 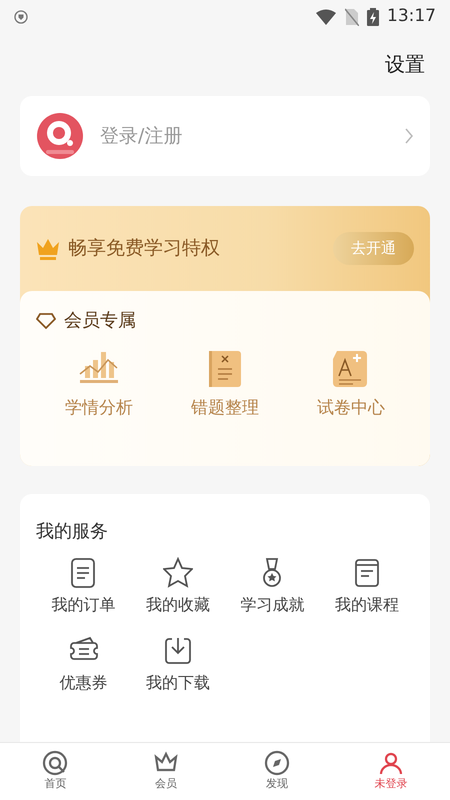 I want to click on wifi-icon, so click(x=326, y=17).